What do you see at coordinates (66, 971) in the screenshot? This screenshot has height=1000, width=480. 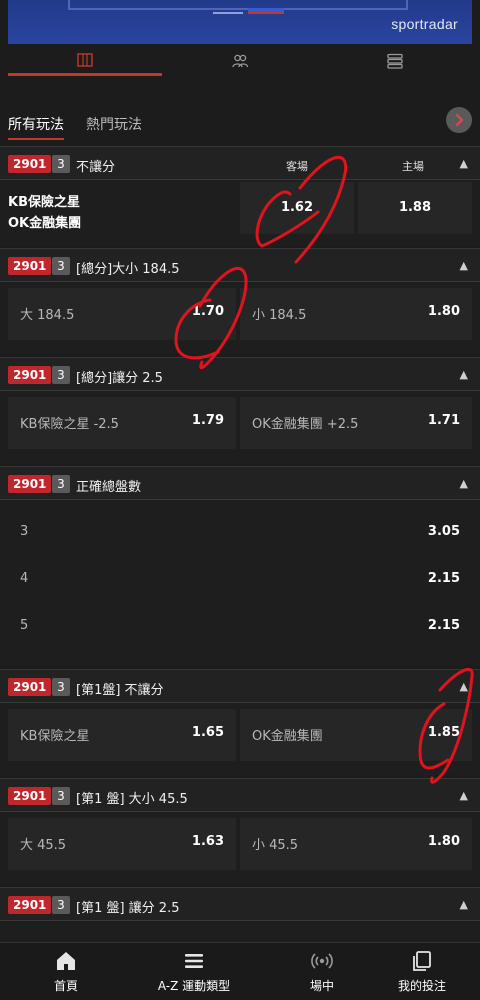 I see `nav-home: 首頁` at bounding box center [66, 971].